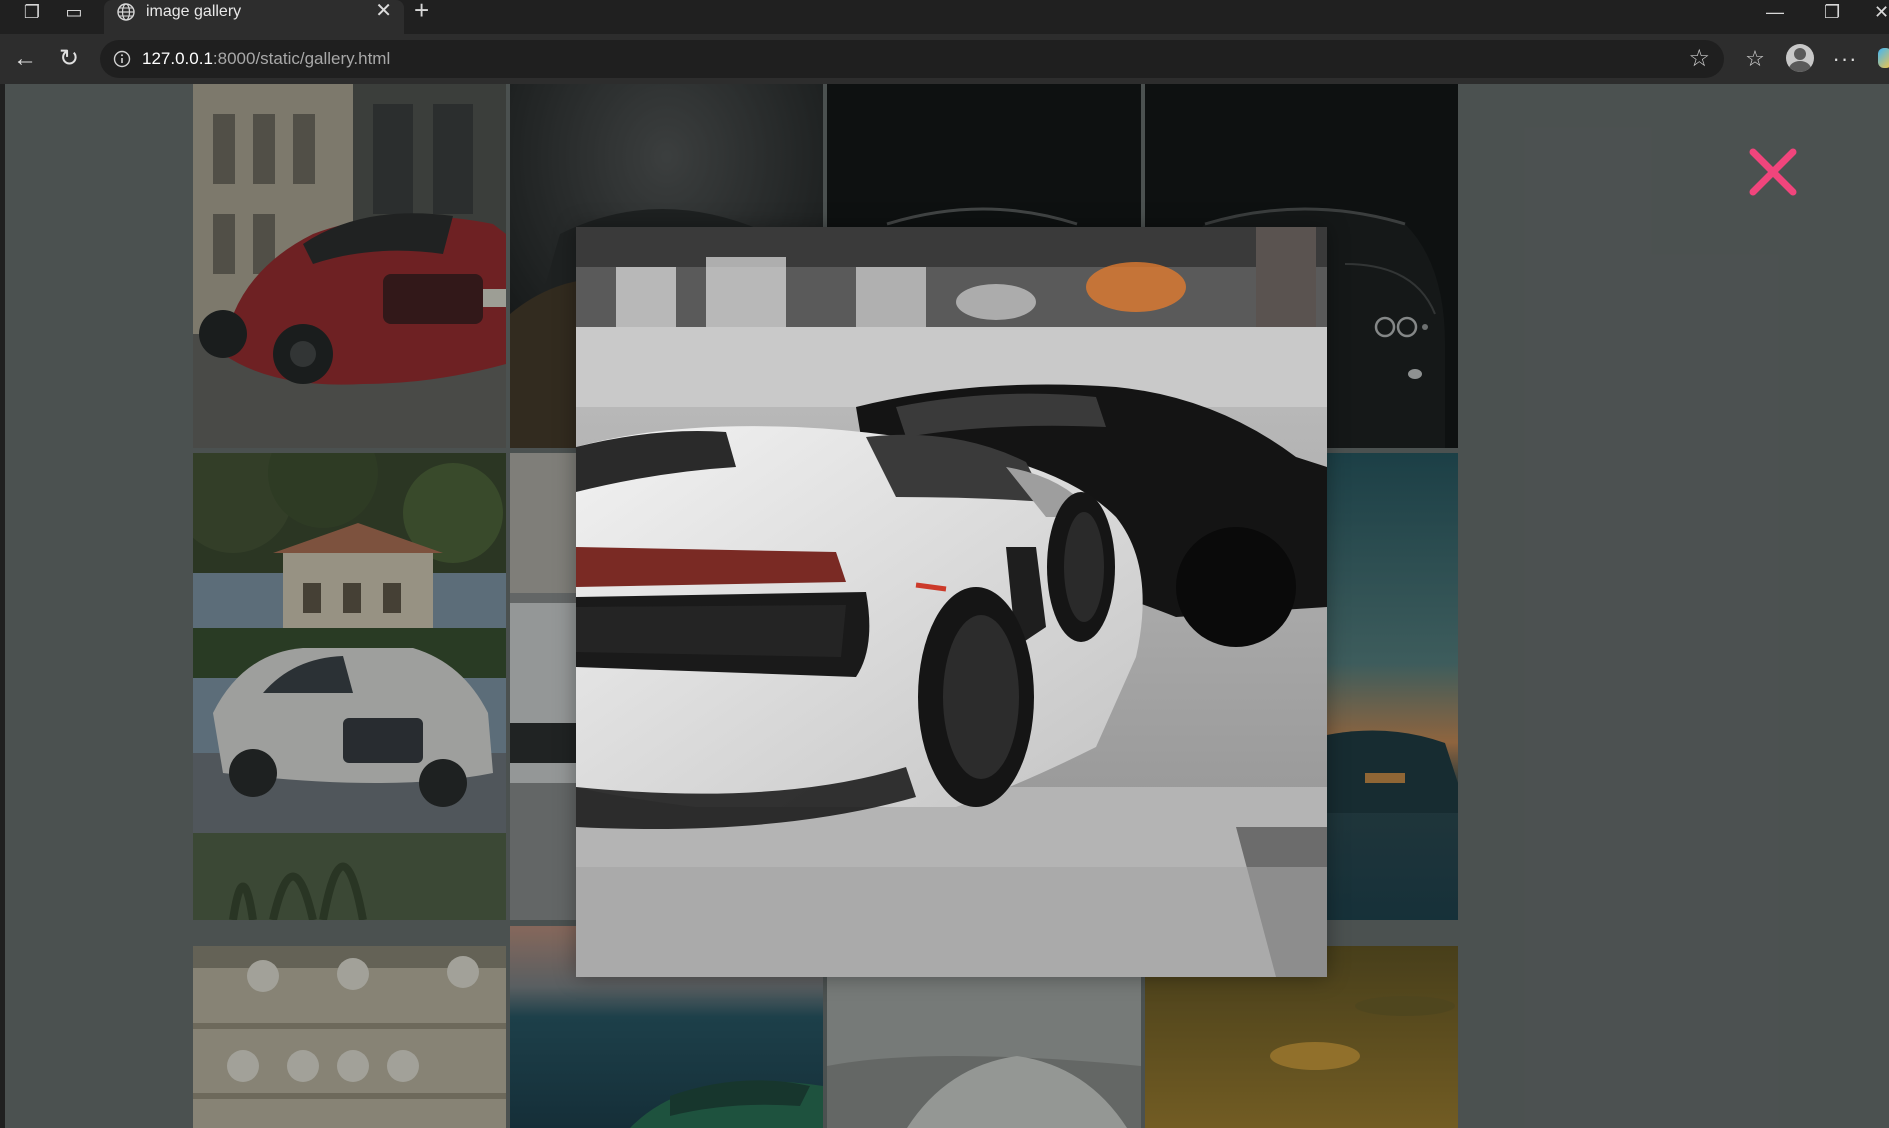 The image size is (1889, 1128). What do you see at coordinates (301, 58) in the screenshot?
I see `url-path: :8000/static/gallery.html` at bounding box center [301, 58].